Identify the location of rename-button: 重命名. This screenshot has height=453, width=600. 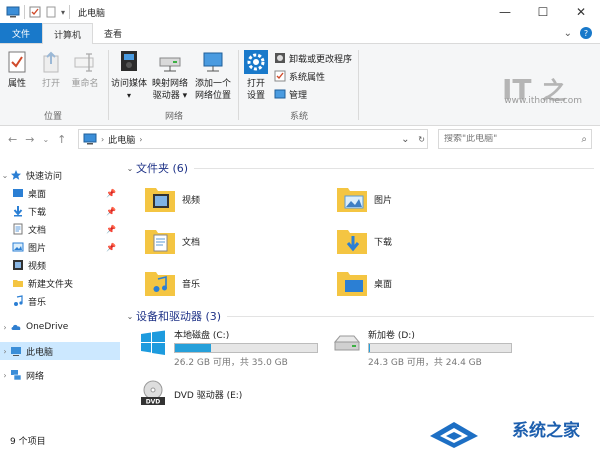
(85, 69).